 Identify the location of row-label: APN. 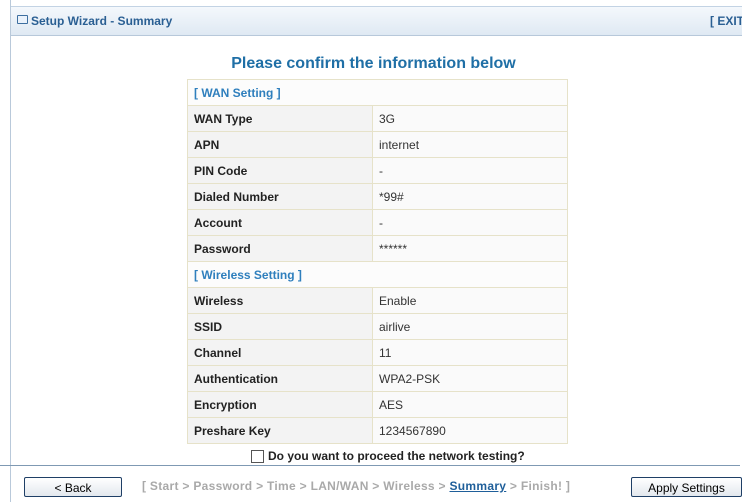
(280, 144).